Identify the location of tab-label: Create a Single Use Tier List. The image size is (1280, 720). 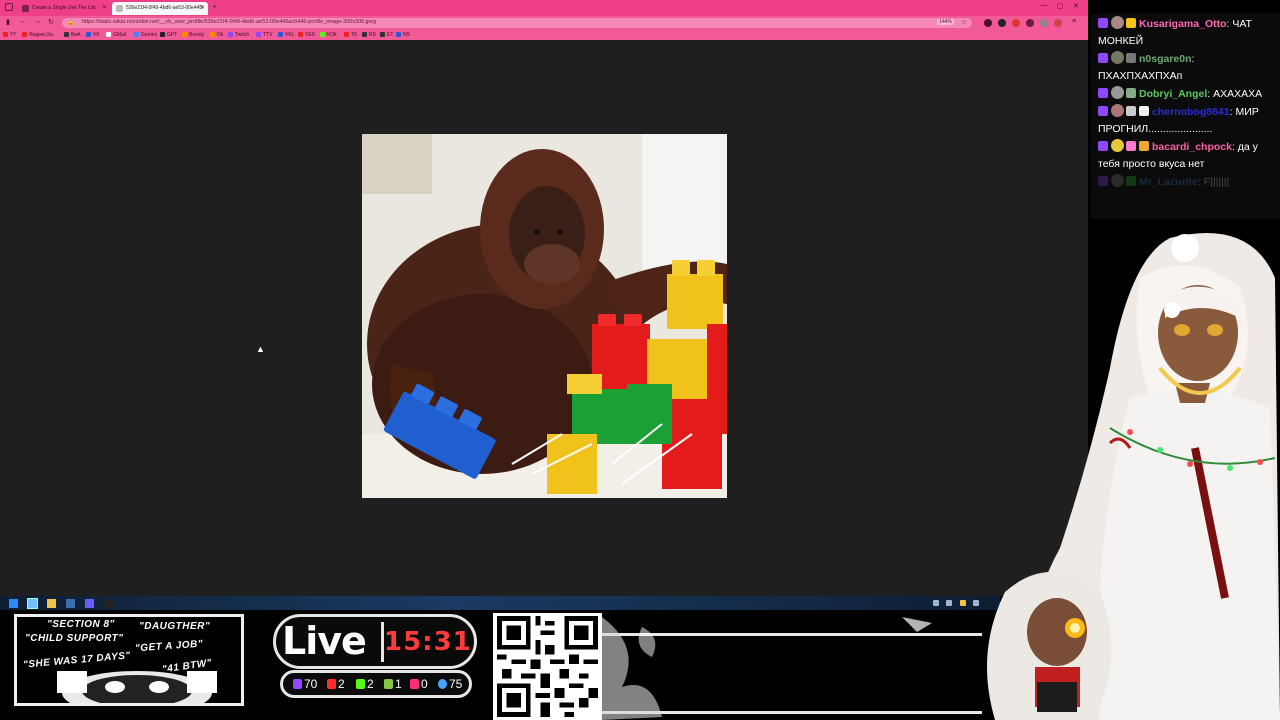
(64, 8).